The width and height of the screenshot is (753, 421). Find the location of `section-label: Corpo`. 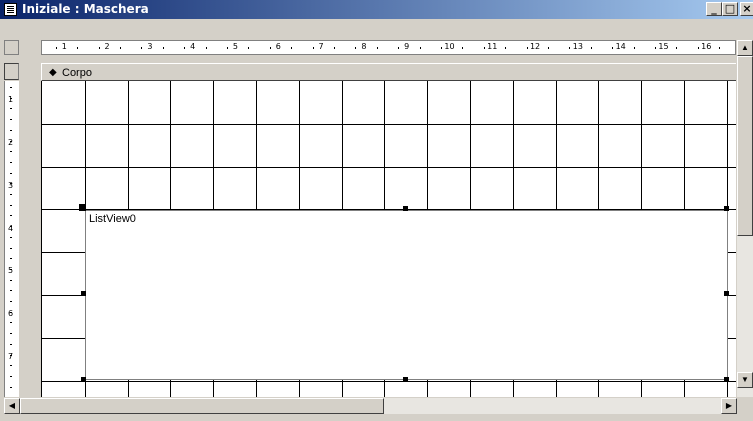

section-label: Corpo is located at coordinates (77, 73).